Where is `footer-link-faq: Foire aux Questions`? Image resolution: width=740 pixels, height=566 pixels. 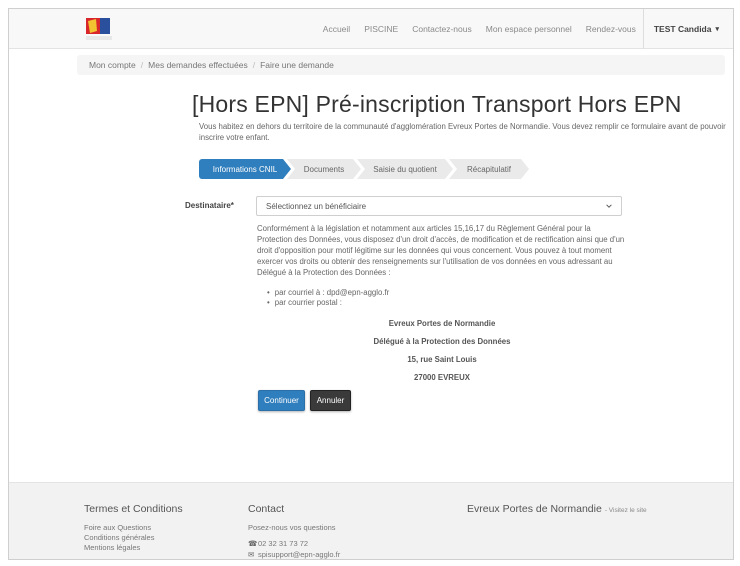 footer-link-faq: Foire aux Questions is located at coordinates (117, 528).